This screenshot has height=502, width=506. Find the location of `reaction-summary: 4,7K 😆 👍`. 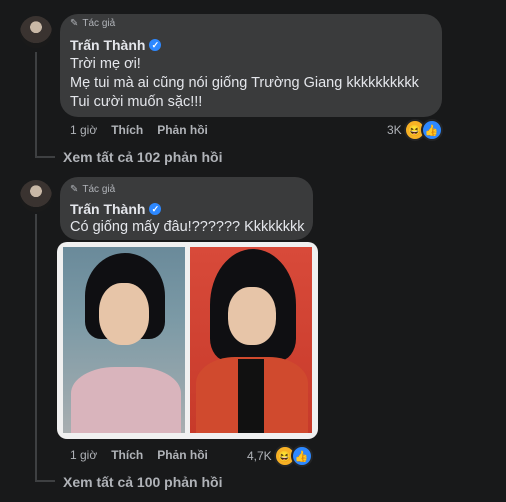

reaction-summary: 4,7K 😆 👍 is located at coordinates (280, 456).